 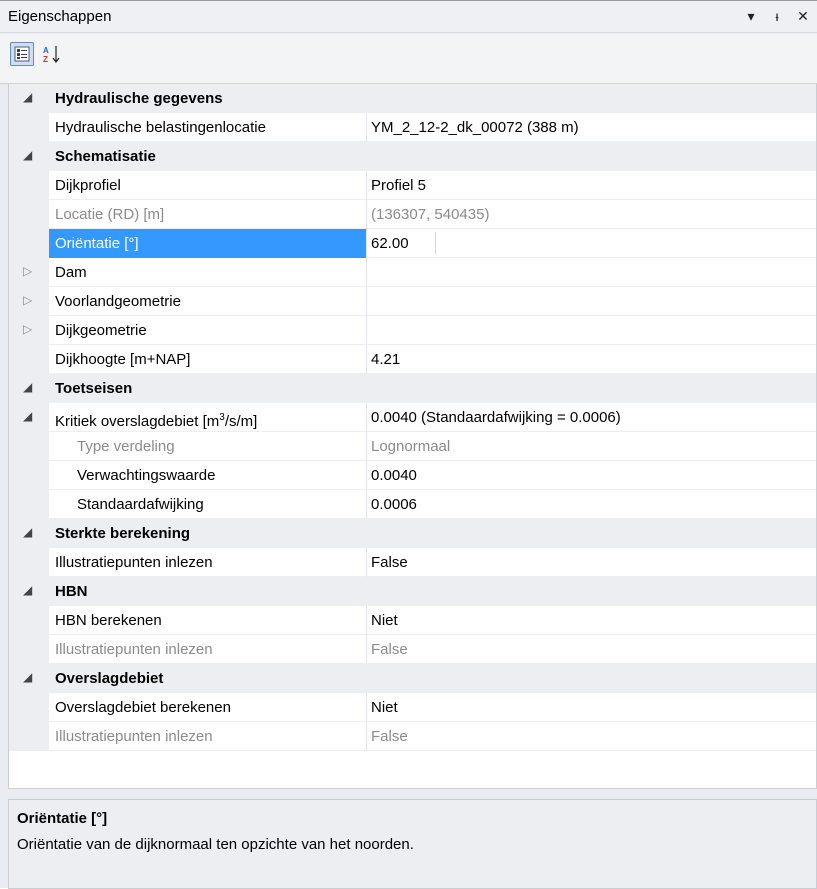 I want to click on sort-az-icon: A Z, so click(x=51, y=55).